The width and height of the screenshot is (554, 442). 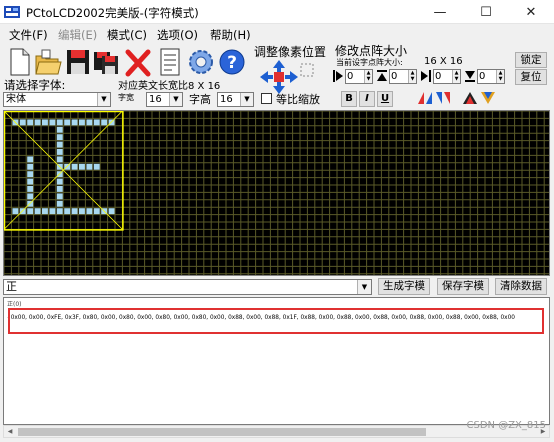 I want to click on font-select: 宋体 ▼, so click(x=57, y=99).